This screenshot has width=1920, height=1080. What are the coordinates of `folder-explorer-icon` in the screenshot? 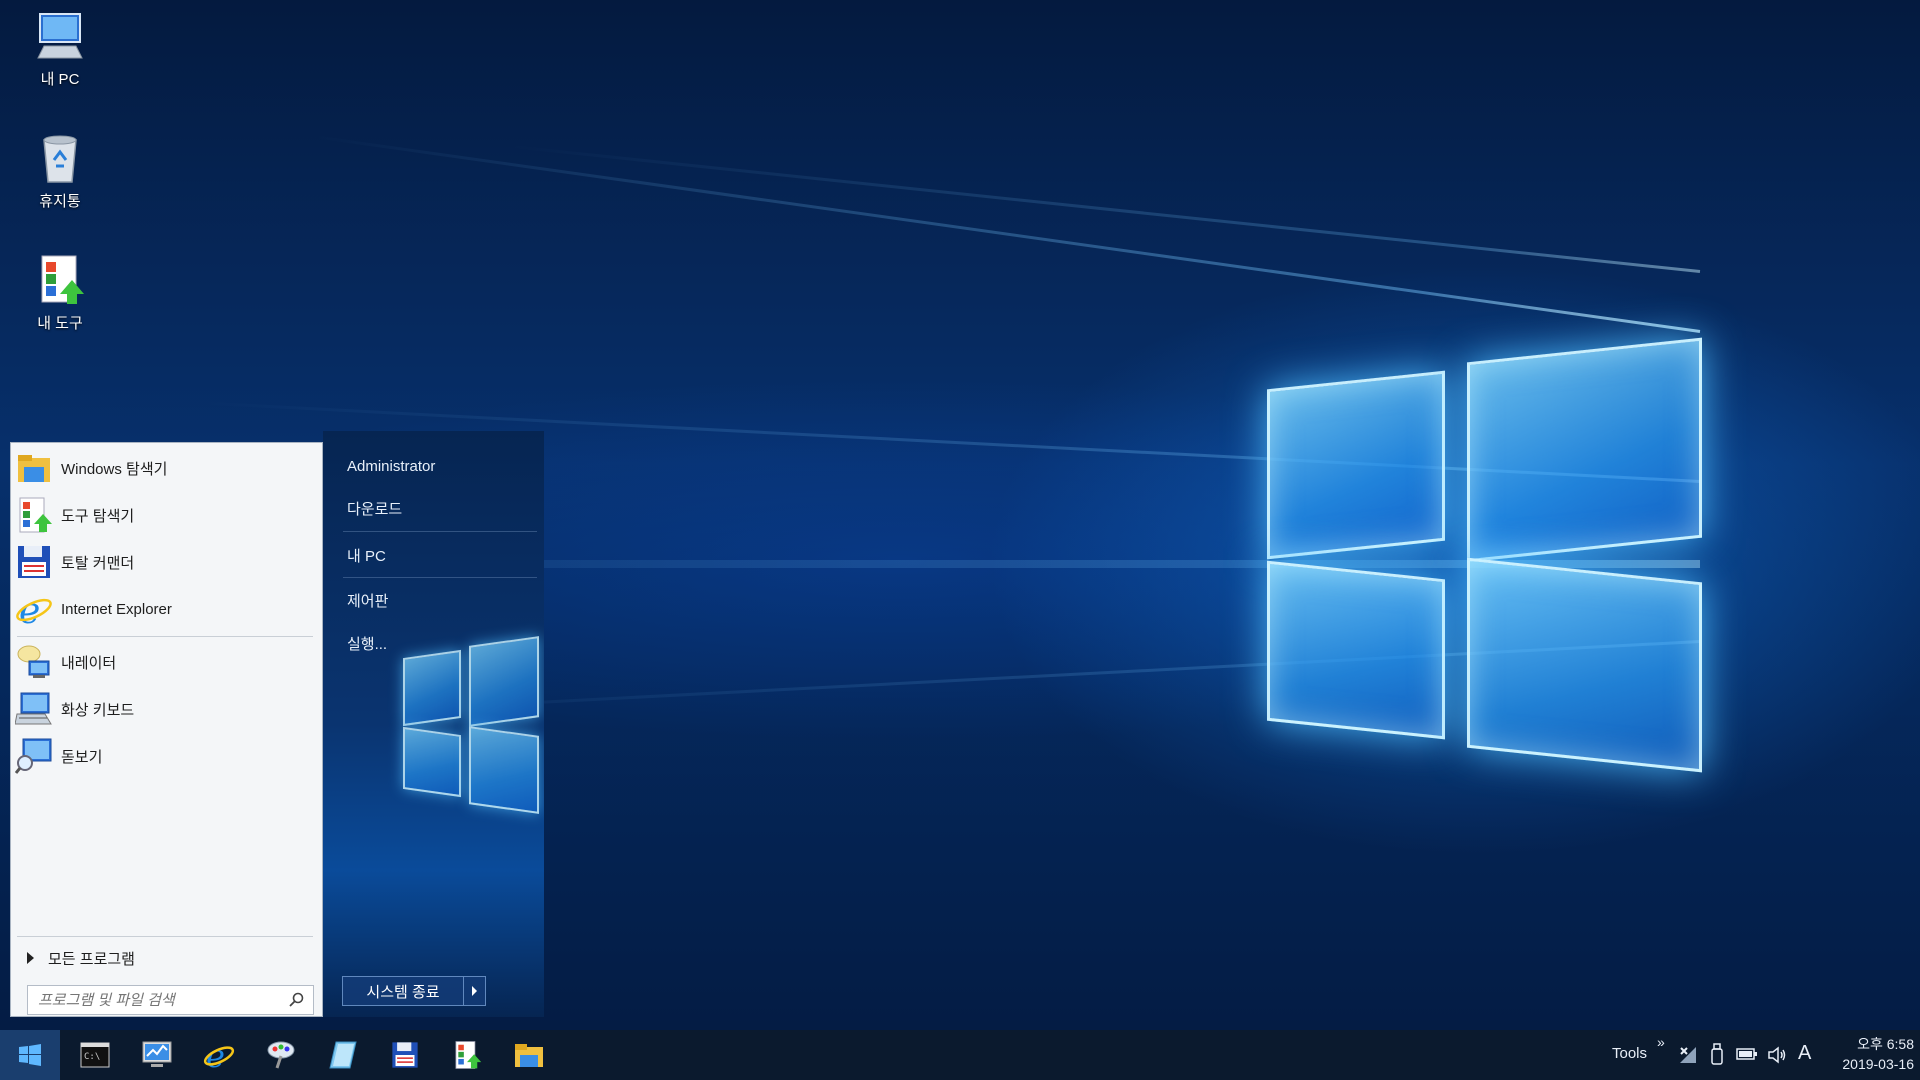 It's located at (34, 468).